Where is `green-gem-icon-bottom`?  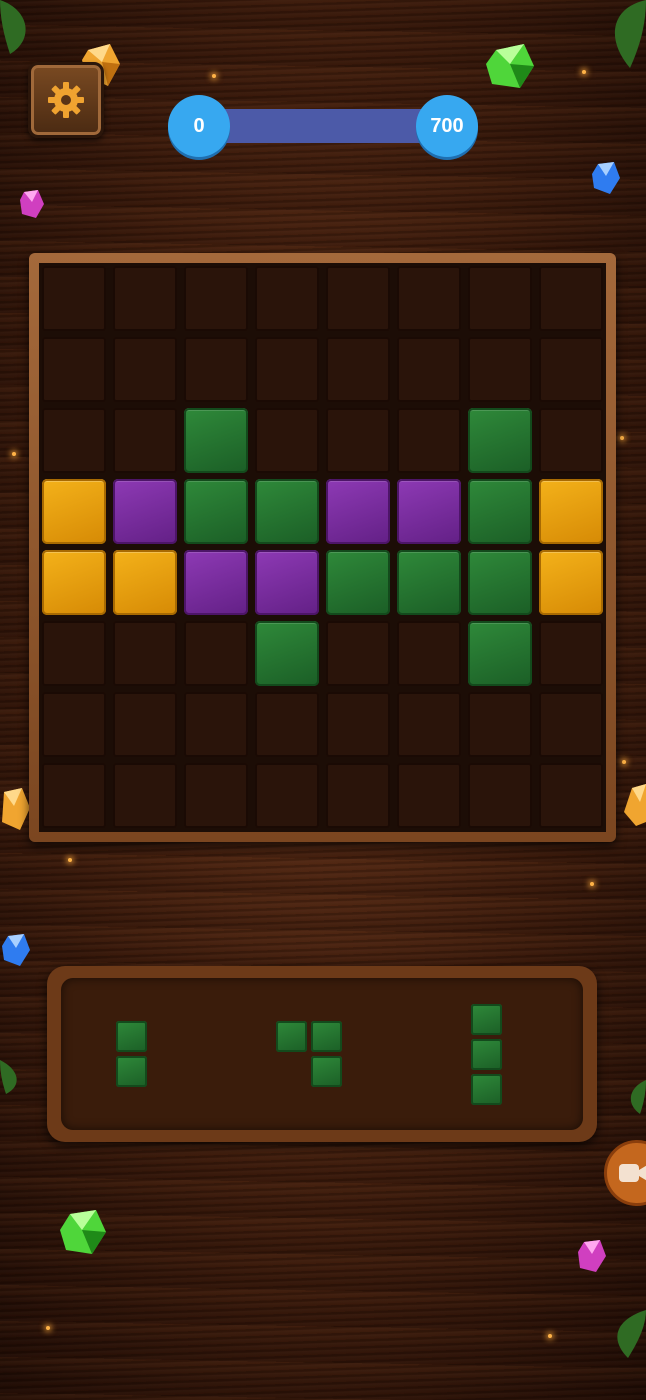
green-gem-icon-bottom is located at coordinates (83, 1232).